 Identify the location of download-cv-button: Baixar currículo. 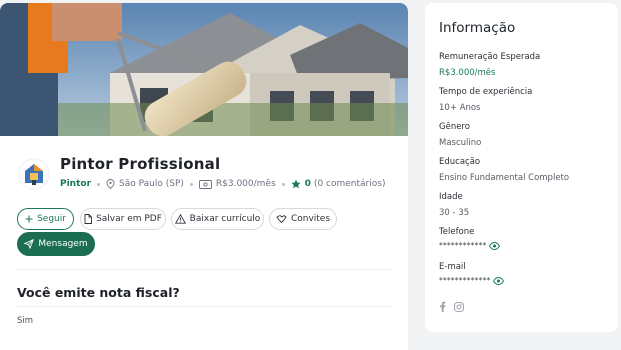
(217, 219).